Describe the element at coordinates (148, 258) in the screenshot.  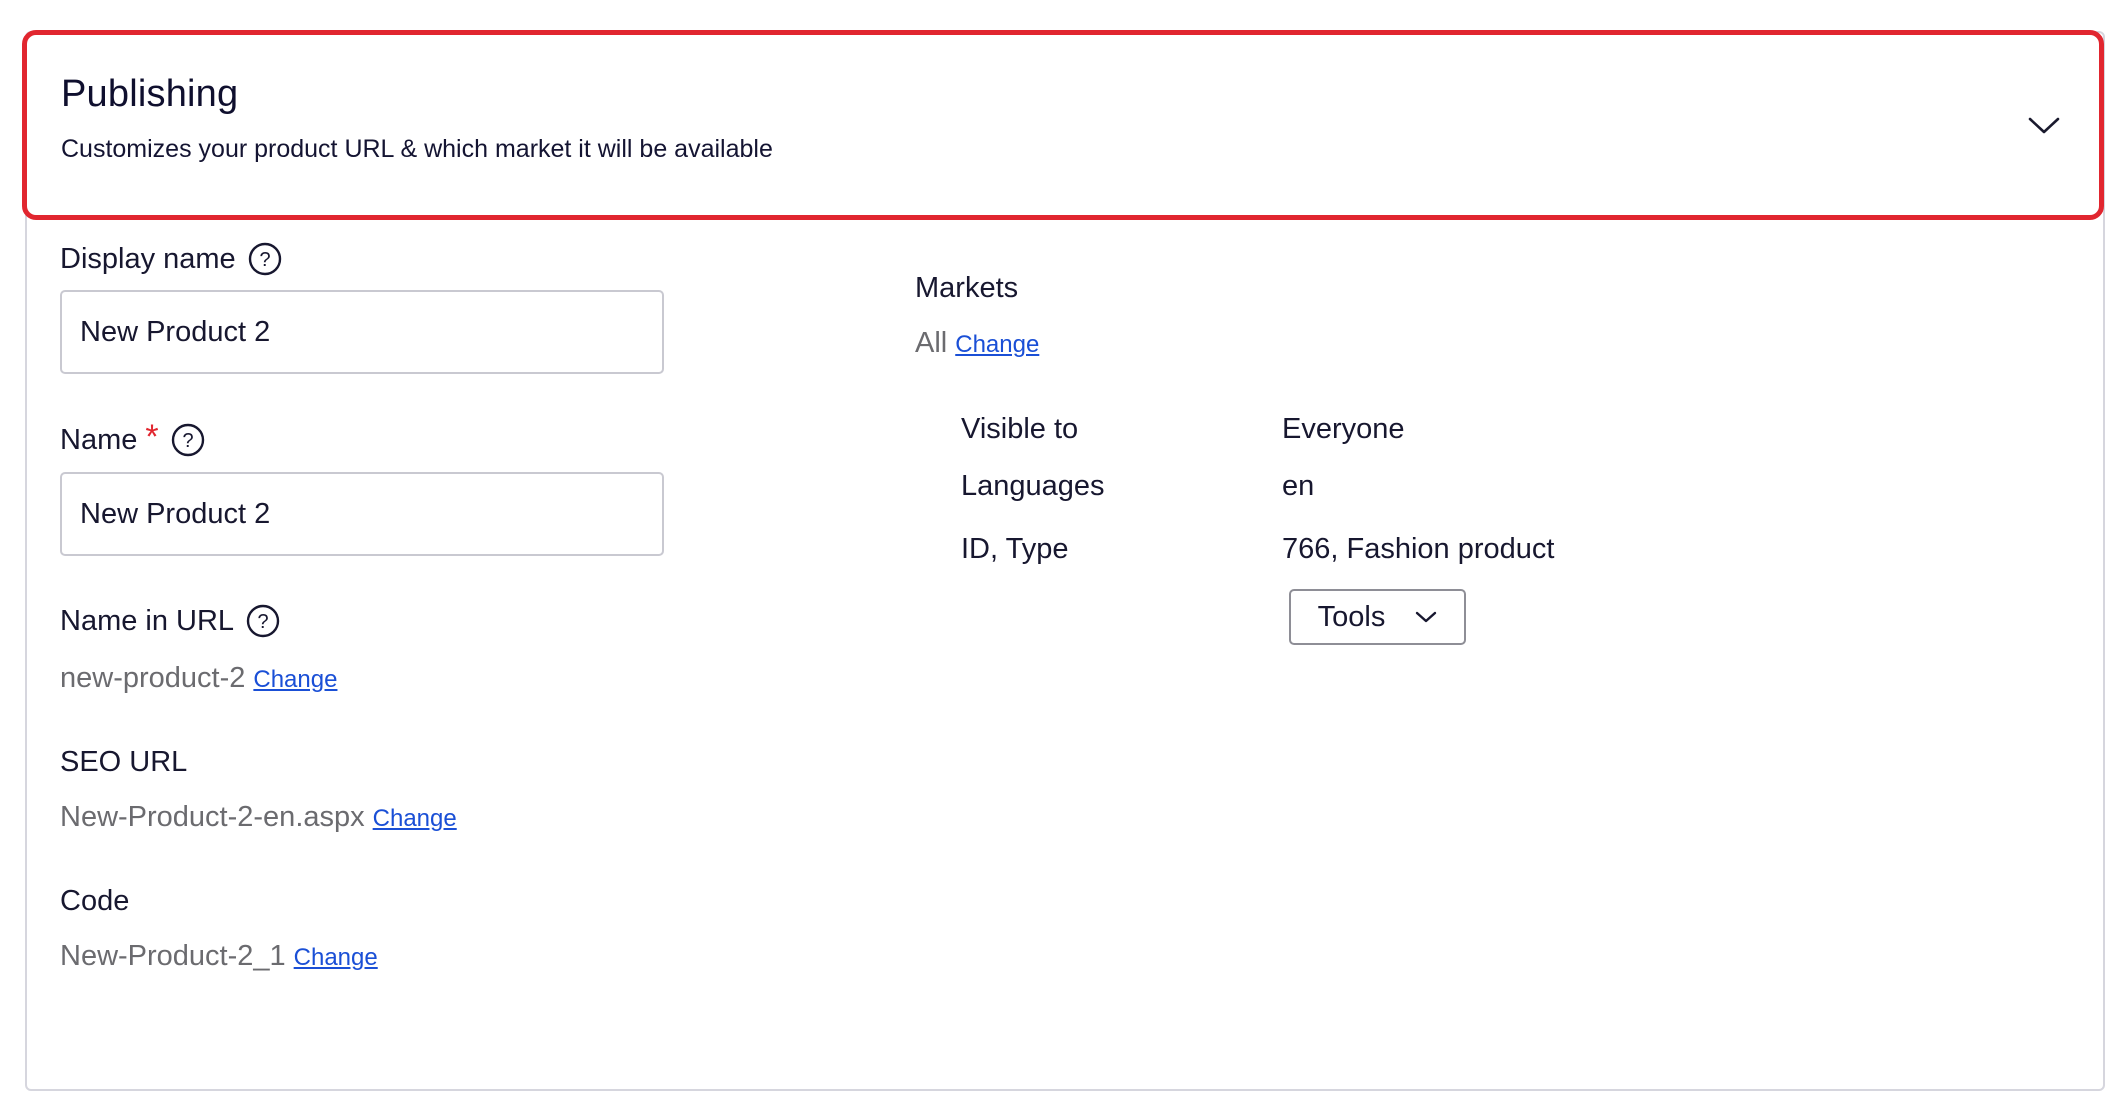
I see `display-name-label-text: Display name` at that location.